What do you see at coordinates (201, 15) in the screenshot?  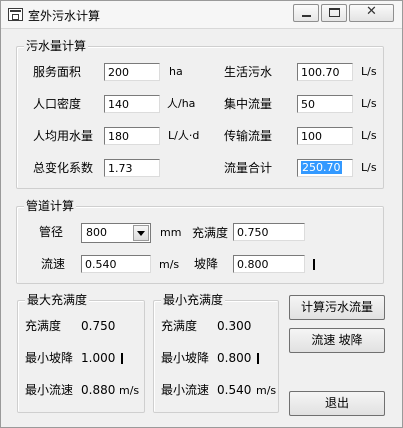 I see `title-bar: 室外污水计算 ✕` at bounding box center [201, 15].